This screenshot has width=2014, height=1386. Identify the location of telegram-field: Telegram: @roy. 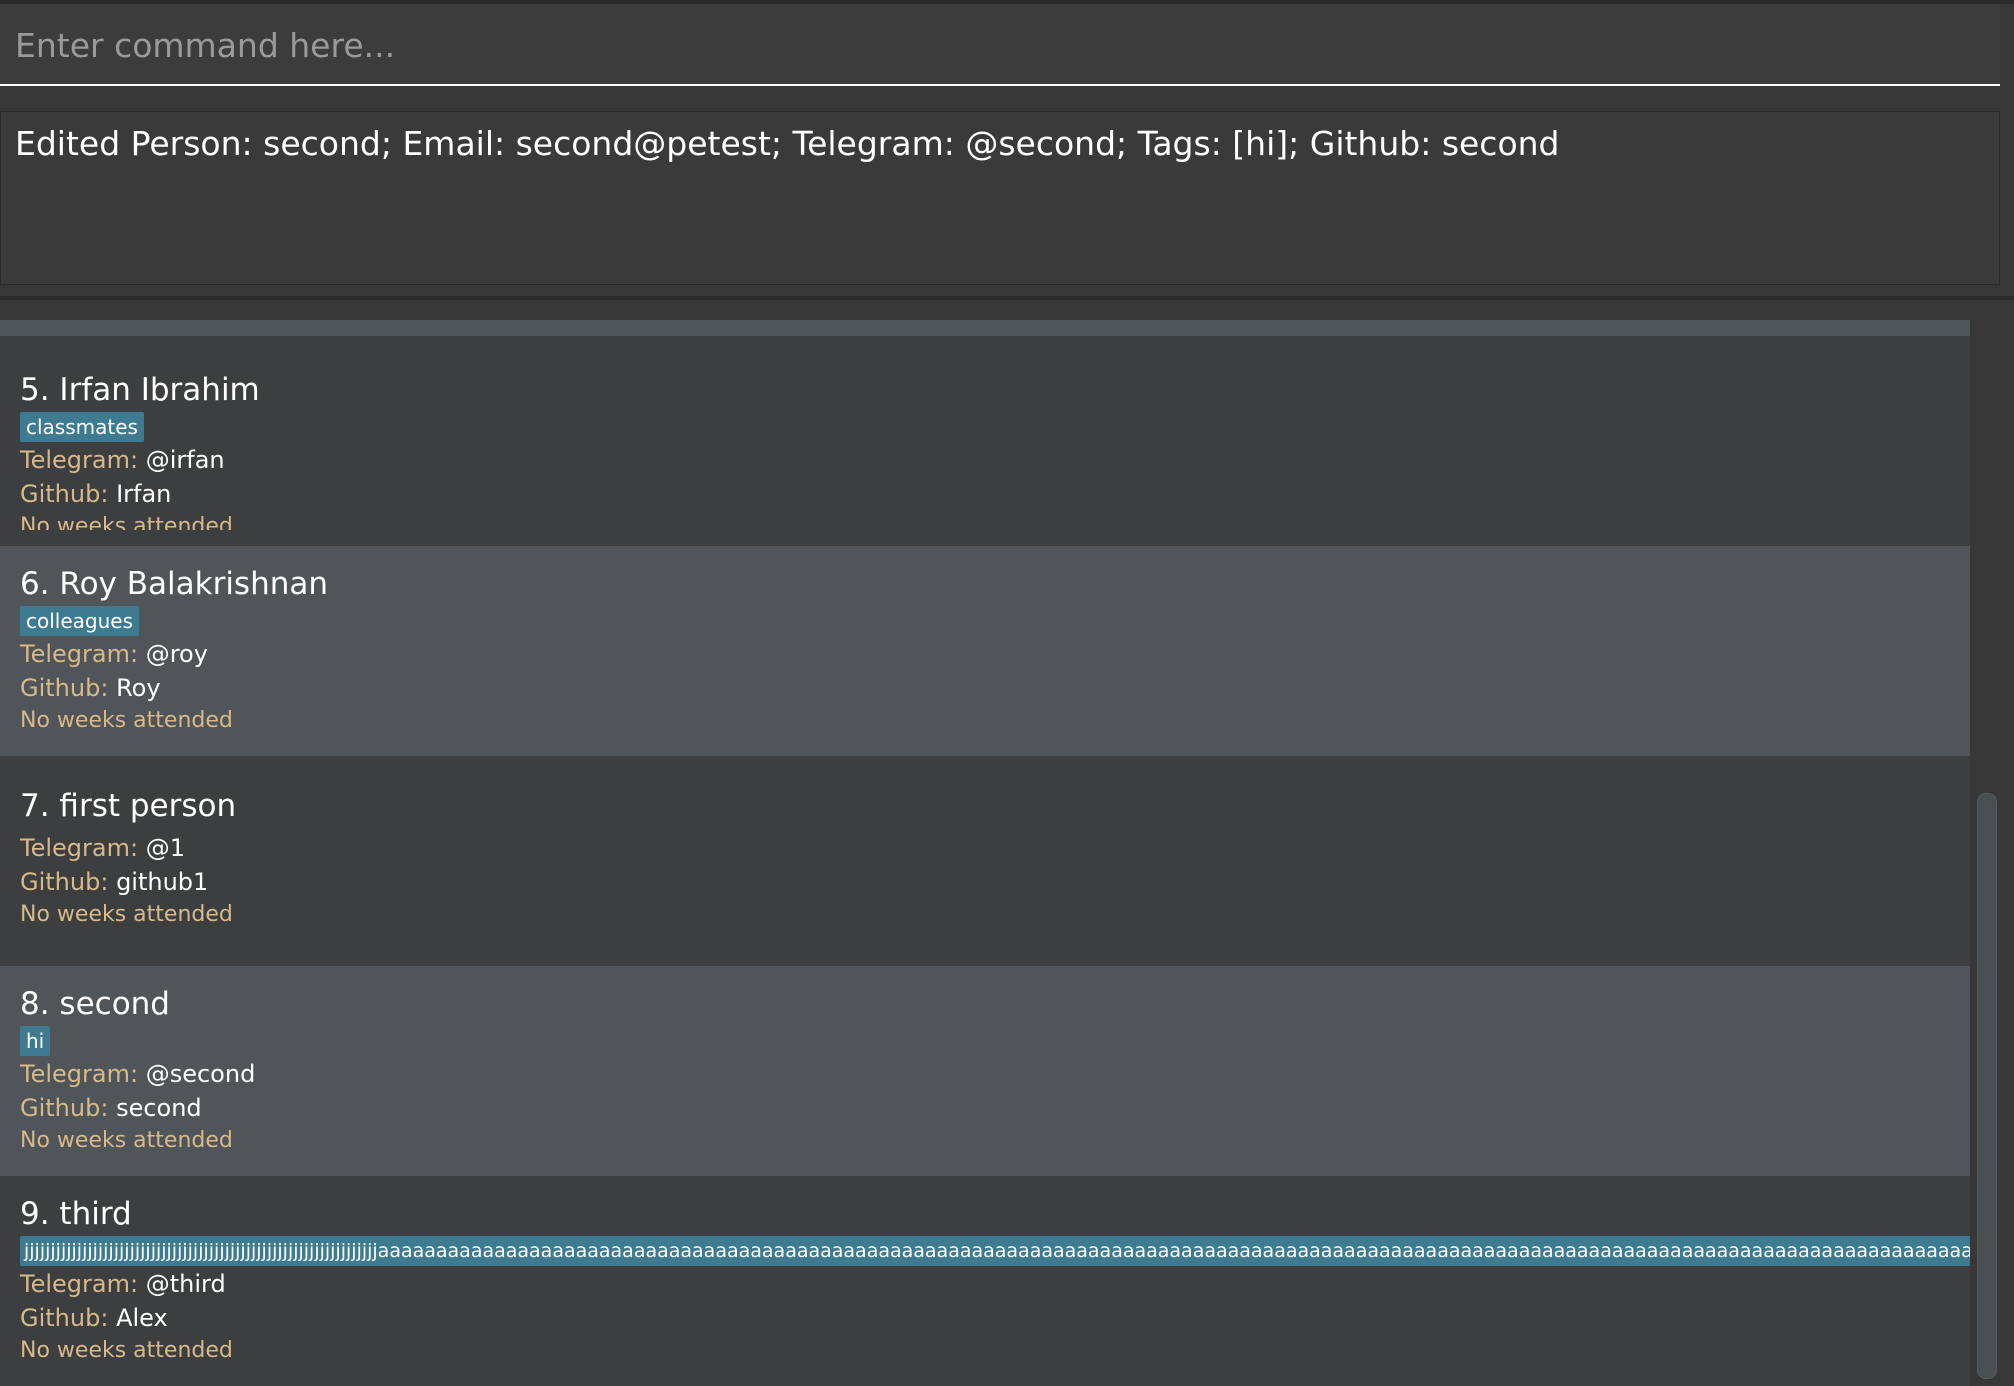
(114, 654).